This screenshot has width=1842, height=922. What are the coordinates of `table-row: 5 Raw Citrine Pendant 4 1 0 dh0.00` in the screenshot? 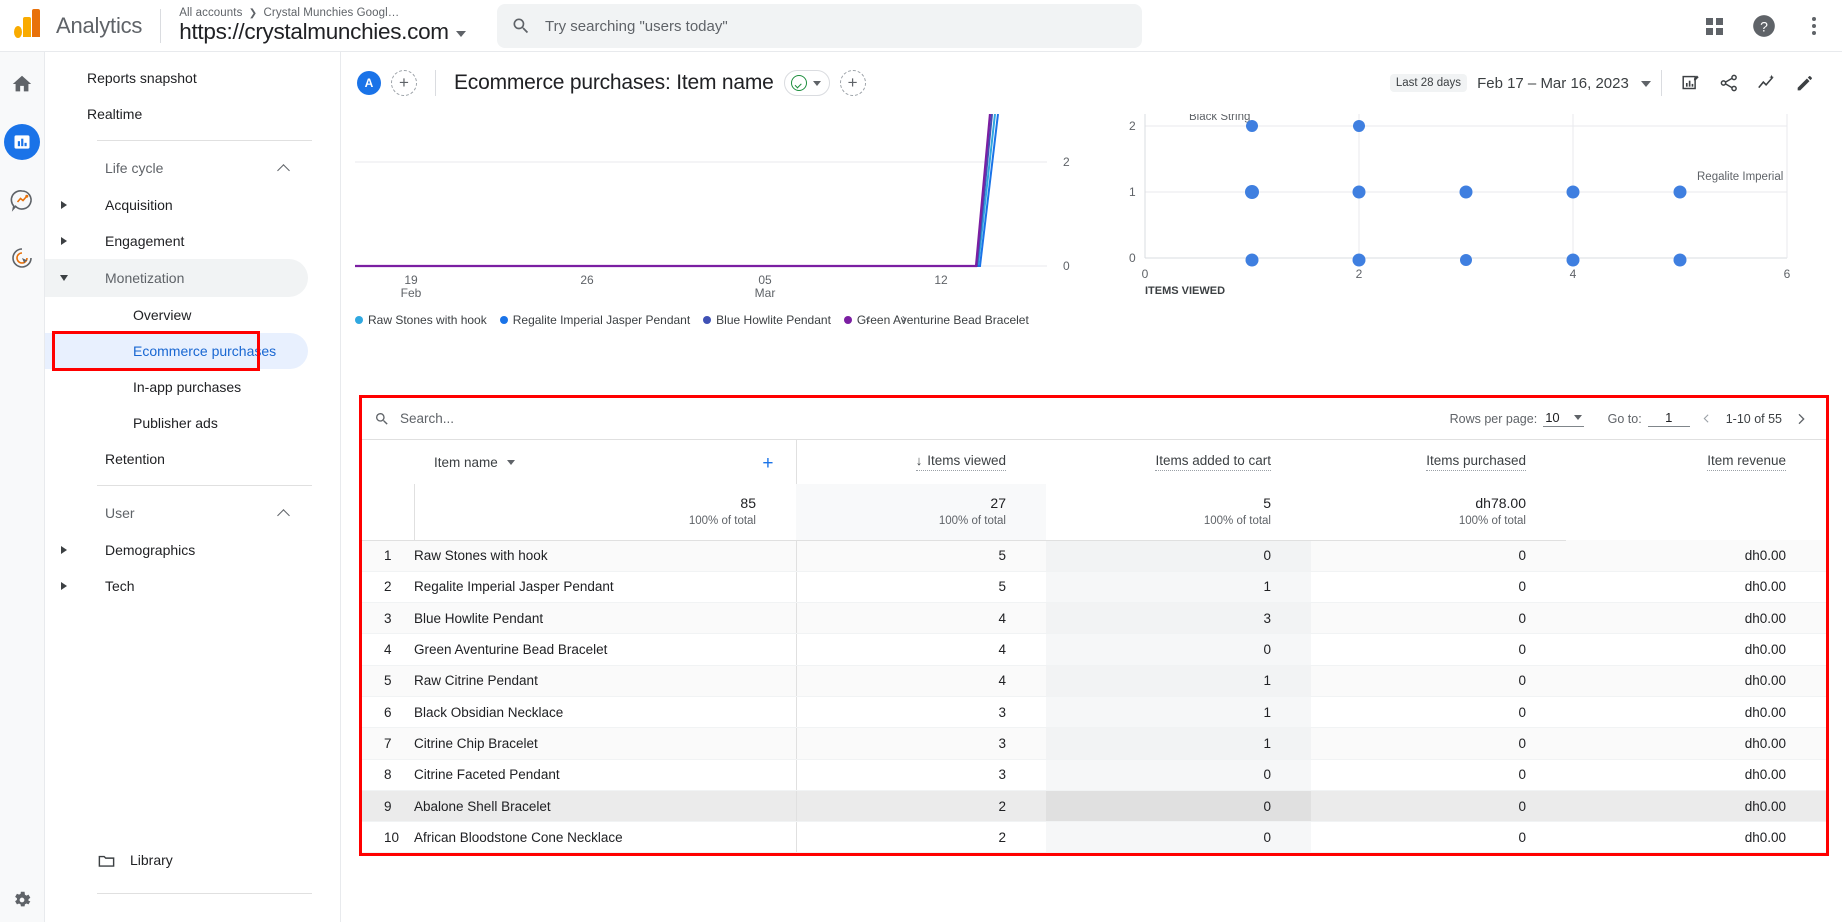 It's located at (1094, 681).